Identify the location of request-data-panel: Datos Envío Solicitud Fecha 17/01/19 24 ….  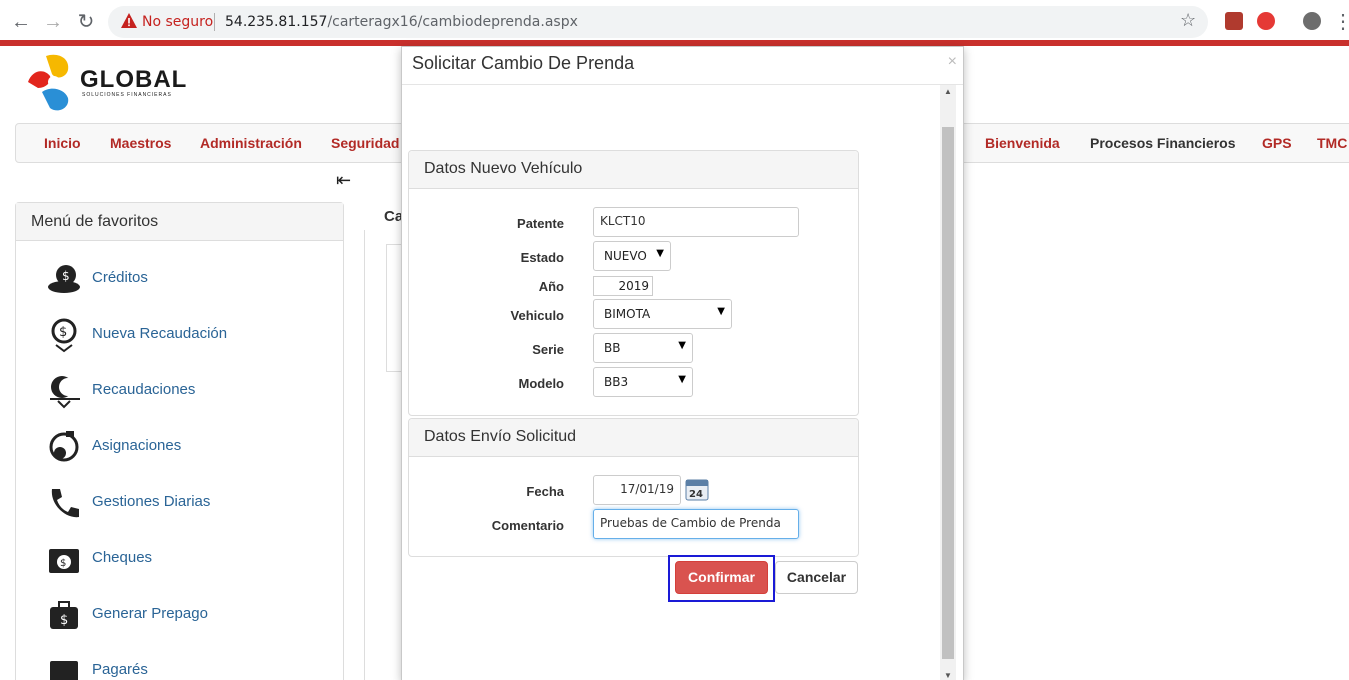
(633, 487).